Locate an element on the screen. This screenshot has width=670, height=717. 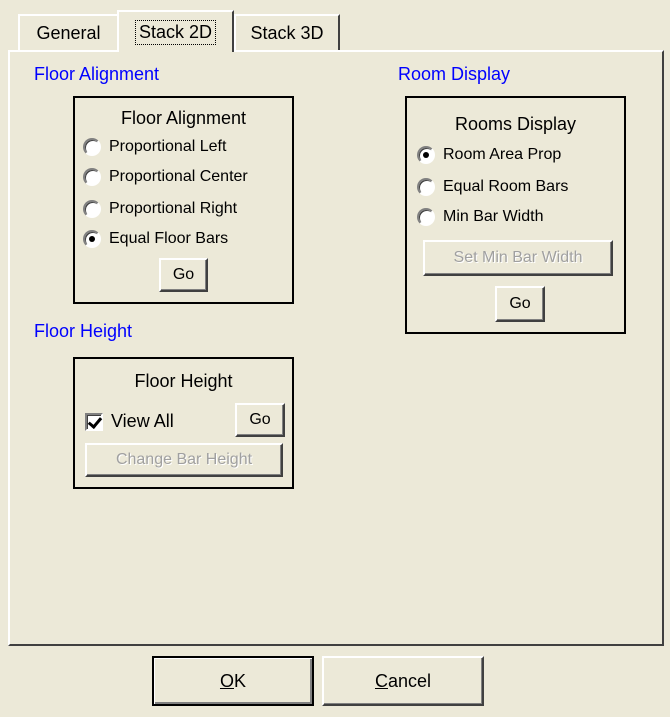
ok-button: OK is located at coordinates (233, 681).